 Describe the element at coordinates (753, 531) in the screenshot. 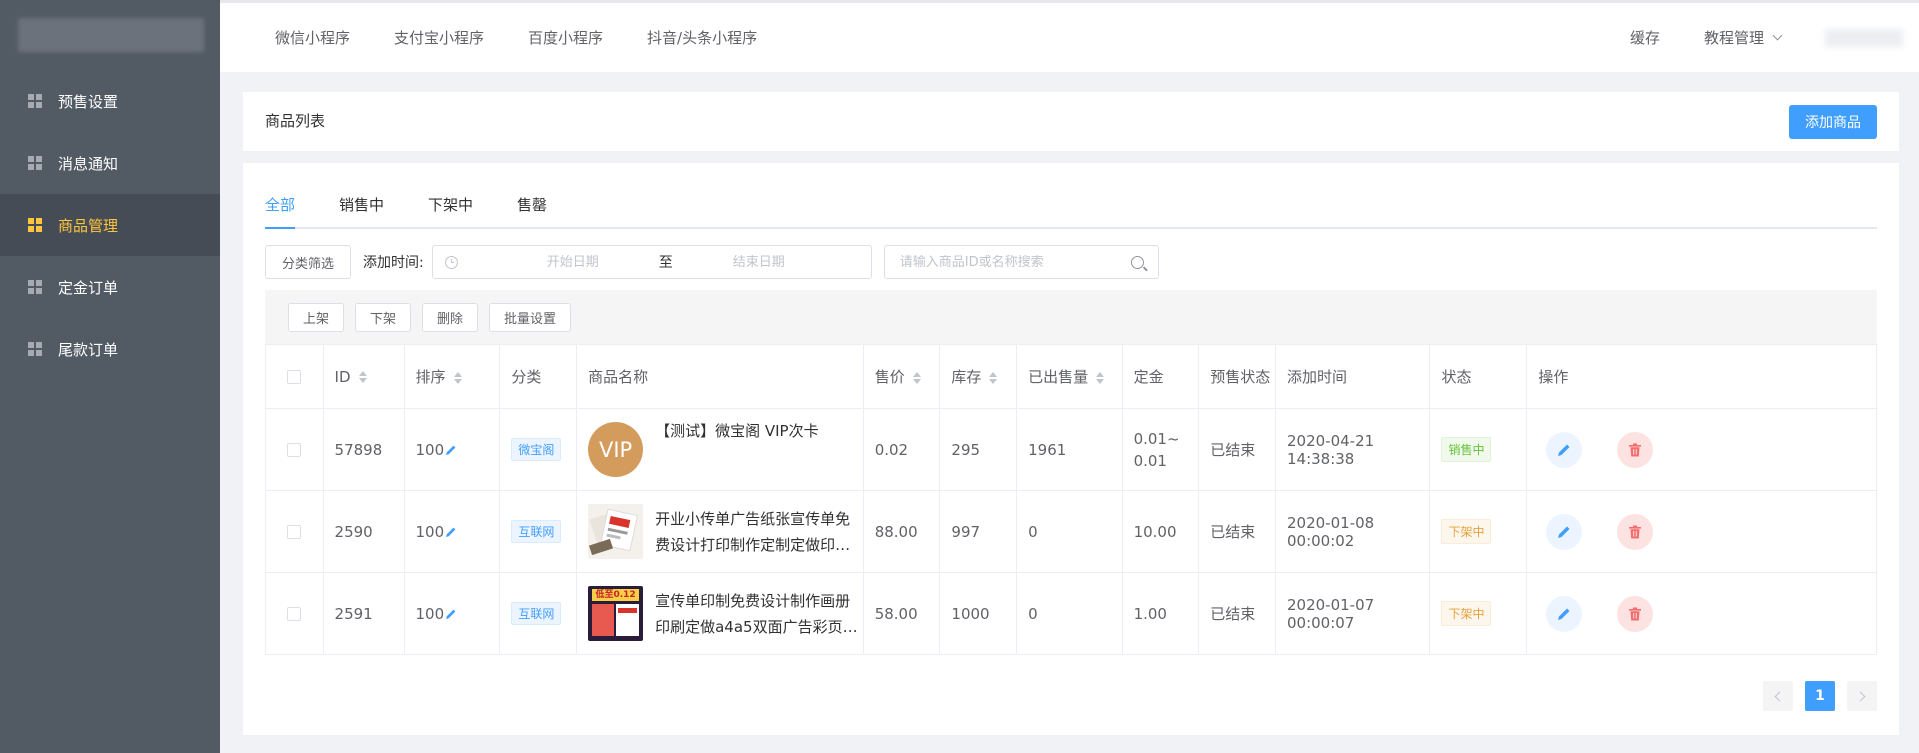

I see `product-name: 开业小传单广告纸张宣传单免费设计打印制作定制定做印刷品单面` at that location.